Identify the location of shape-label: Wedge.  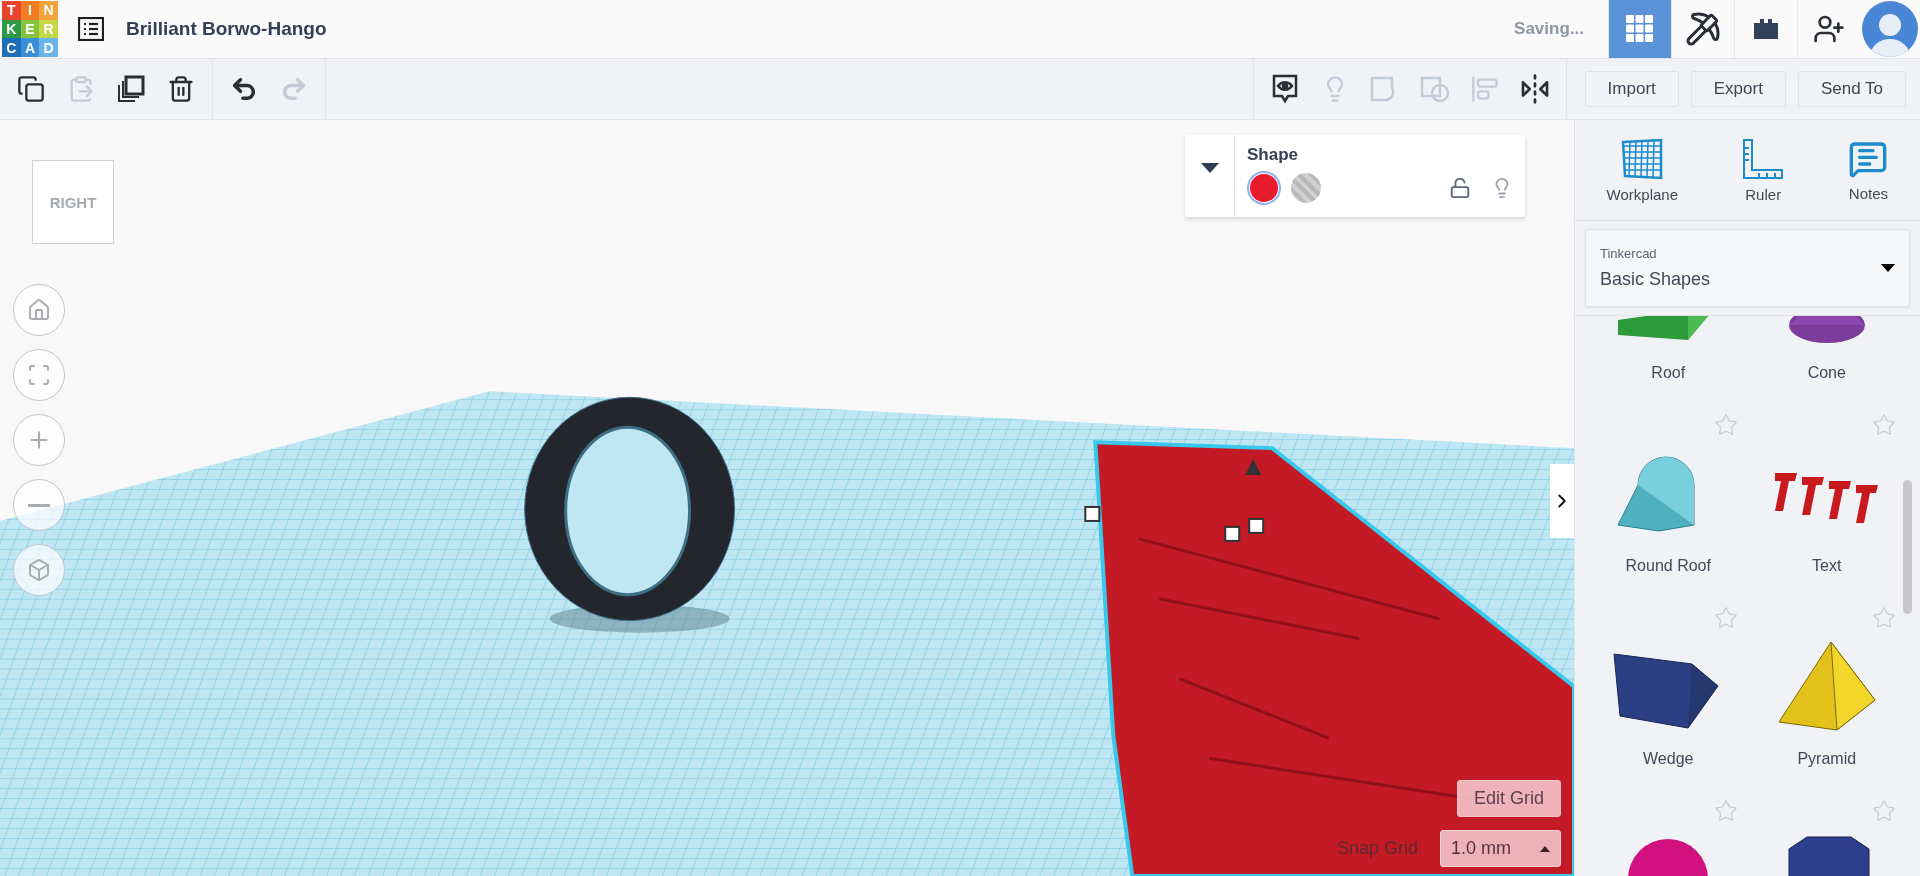
(1668, 759).